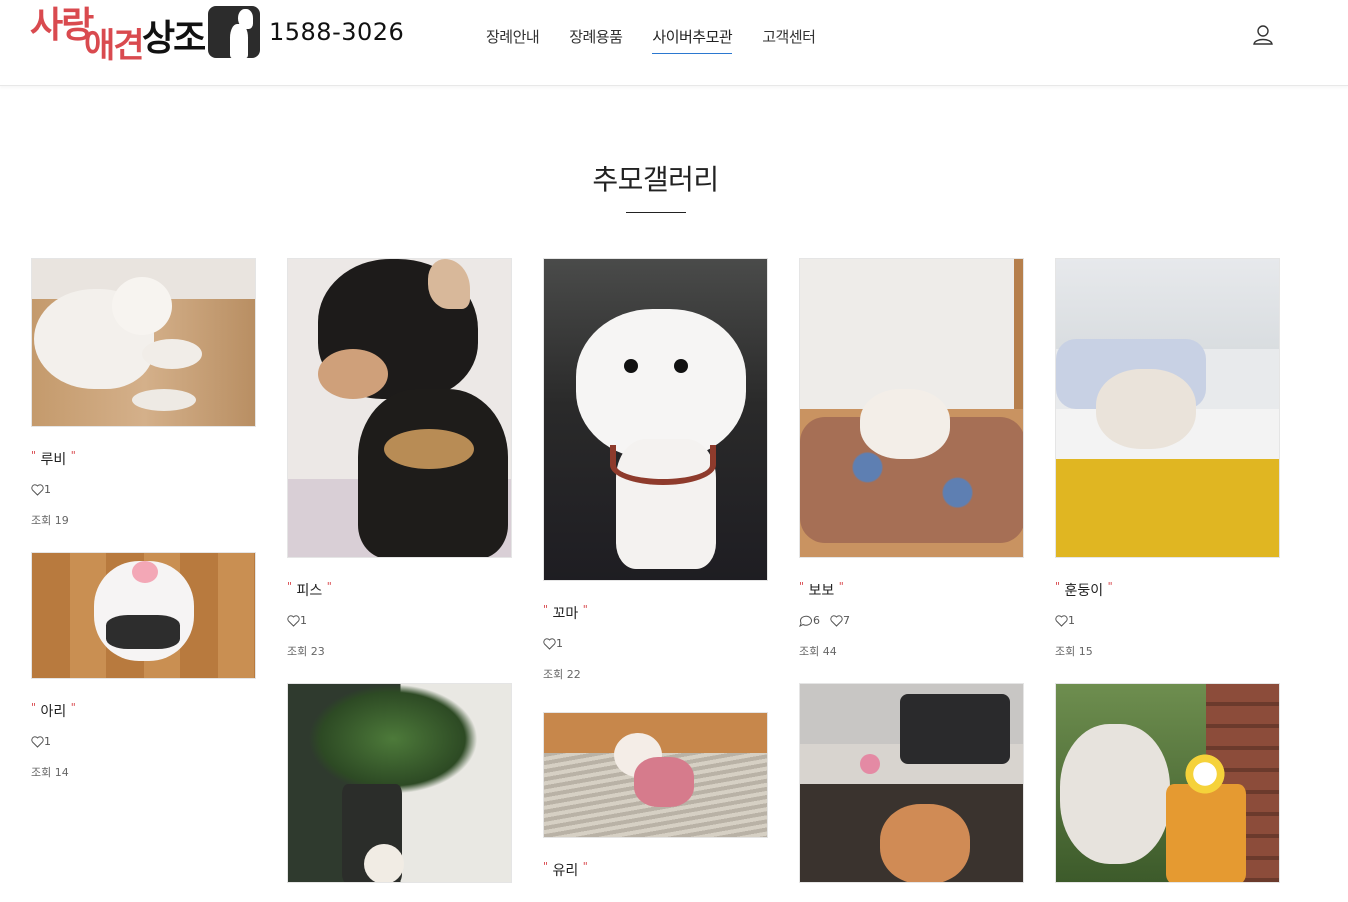 This screenshot has width=1348, height=902. I want to click on comments-count: 6, so click(816, 620).